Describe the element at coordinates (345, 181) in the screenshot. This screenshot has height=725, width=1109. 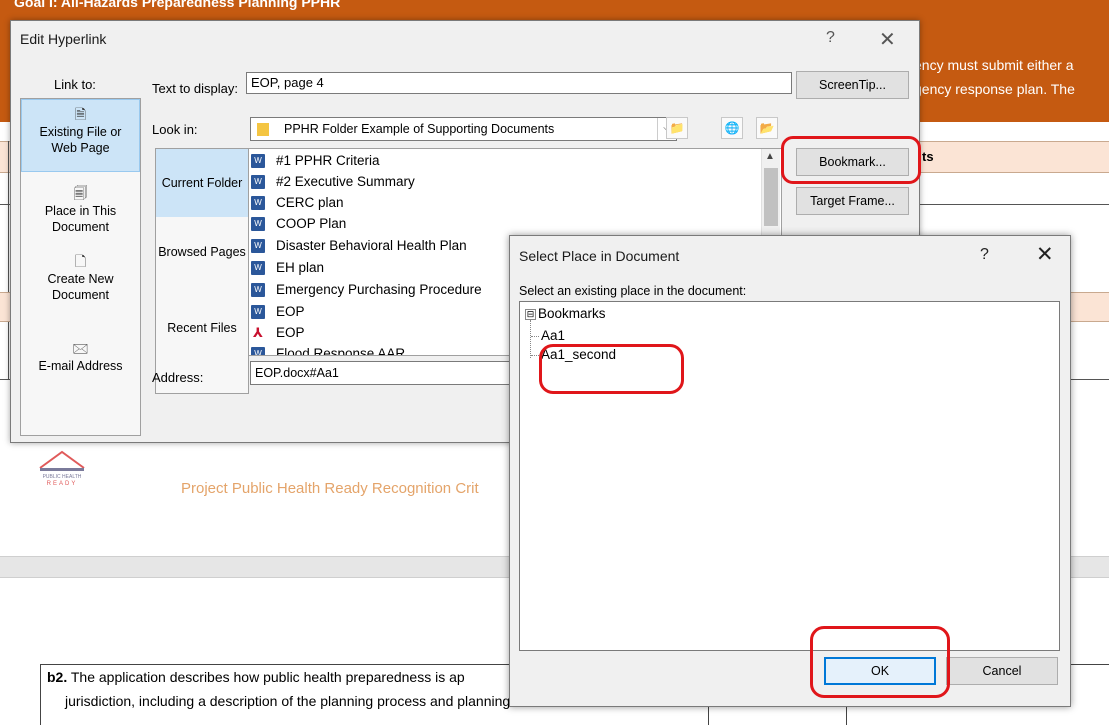
I see `file-name: #2 Executive Summary` at that location.